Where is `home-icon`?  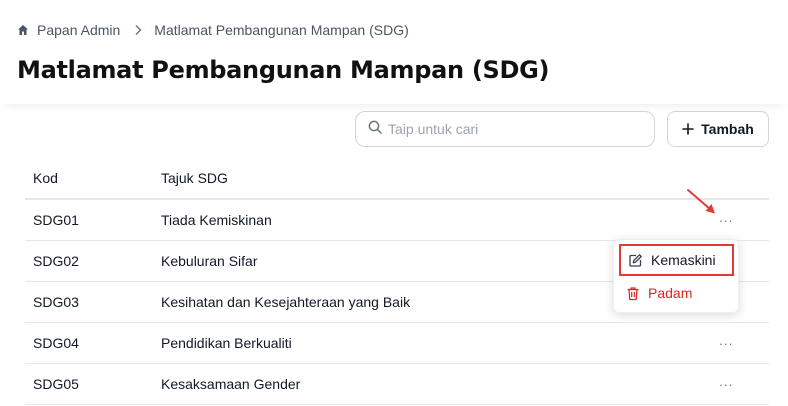
home-icon is located at coordinates (23, 30).